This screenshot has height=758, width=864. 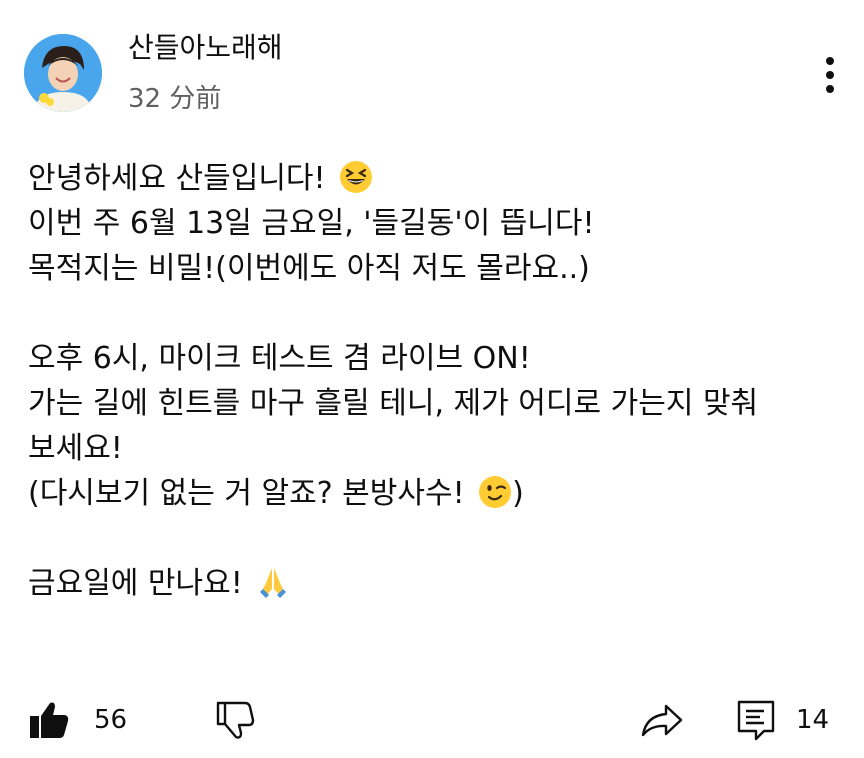 I want to click on thumbs-down-icon, so click(x=235, y=720).